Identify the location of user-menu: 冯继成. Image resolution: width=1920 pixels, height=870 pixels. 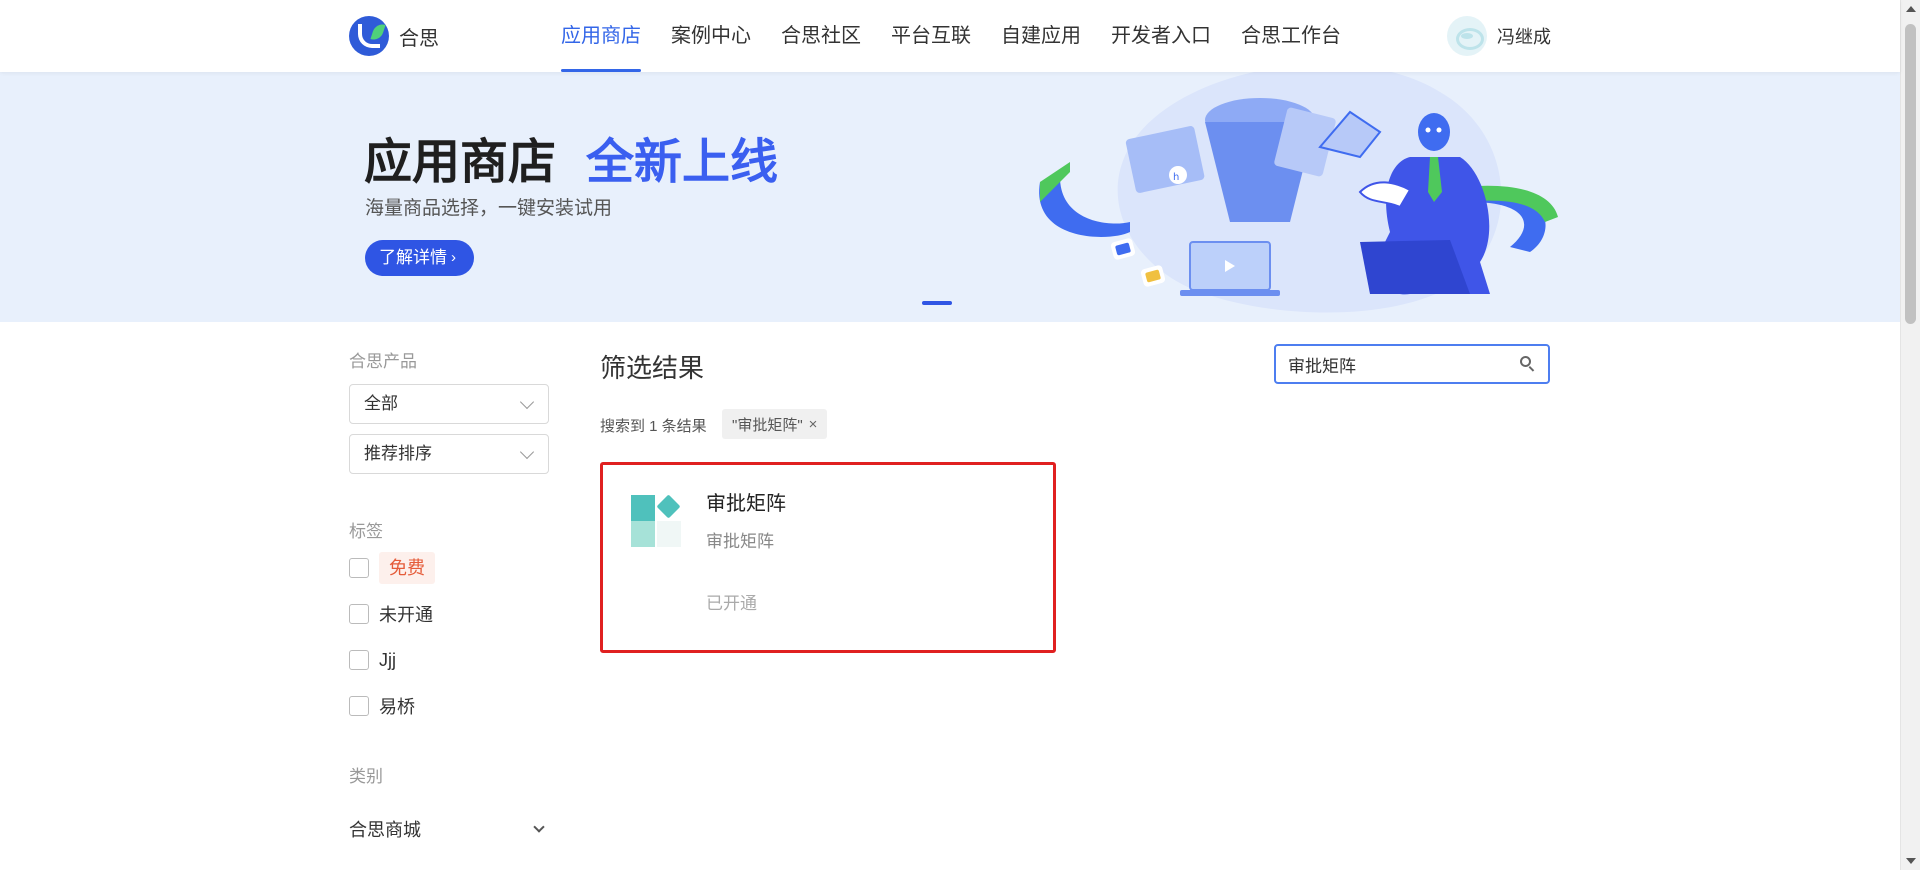
(1499, 36).